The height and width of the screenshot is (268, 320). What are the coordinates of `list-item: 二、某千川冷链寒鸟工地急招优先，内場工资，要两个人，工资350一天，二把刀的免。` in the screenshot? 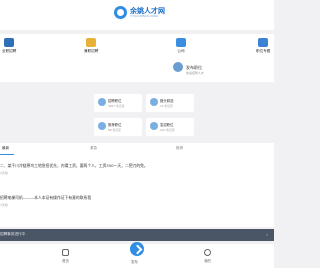 It's located at (74, 166).